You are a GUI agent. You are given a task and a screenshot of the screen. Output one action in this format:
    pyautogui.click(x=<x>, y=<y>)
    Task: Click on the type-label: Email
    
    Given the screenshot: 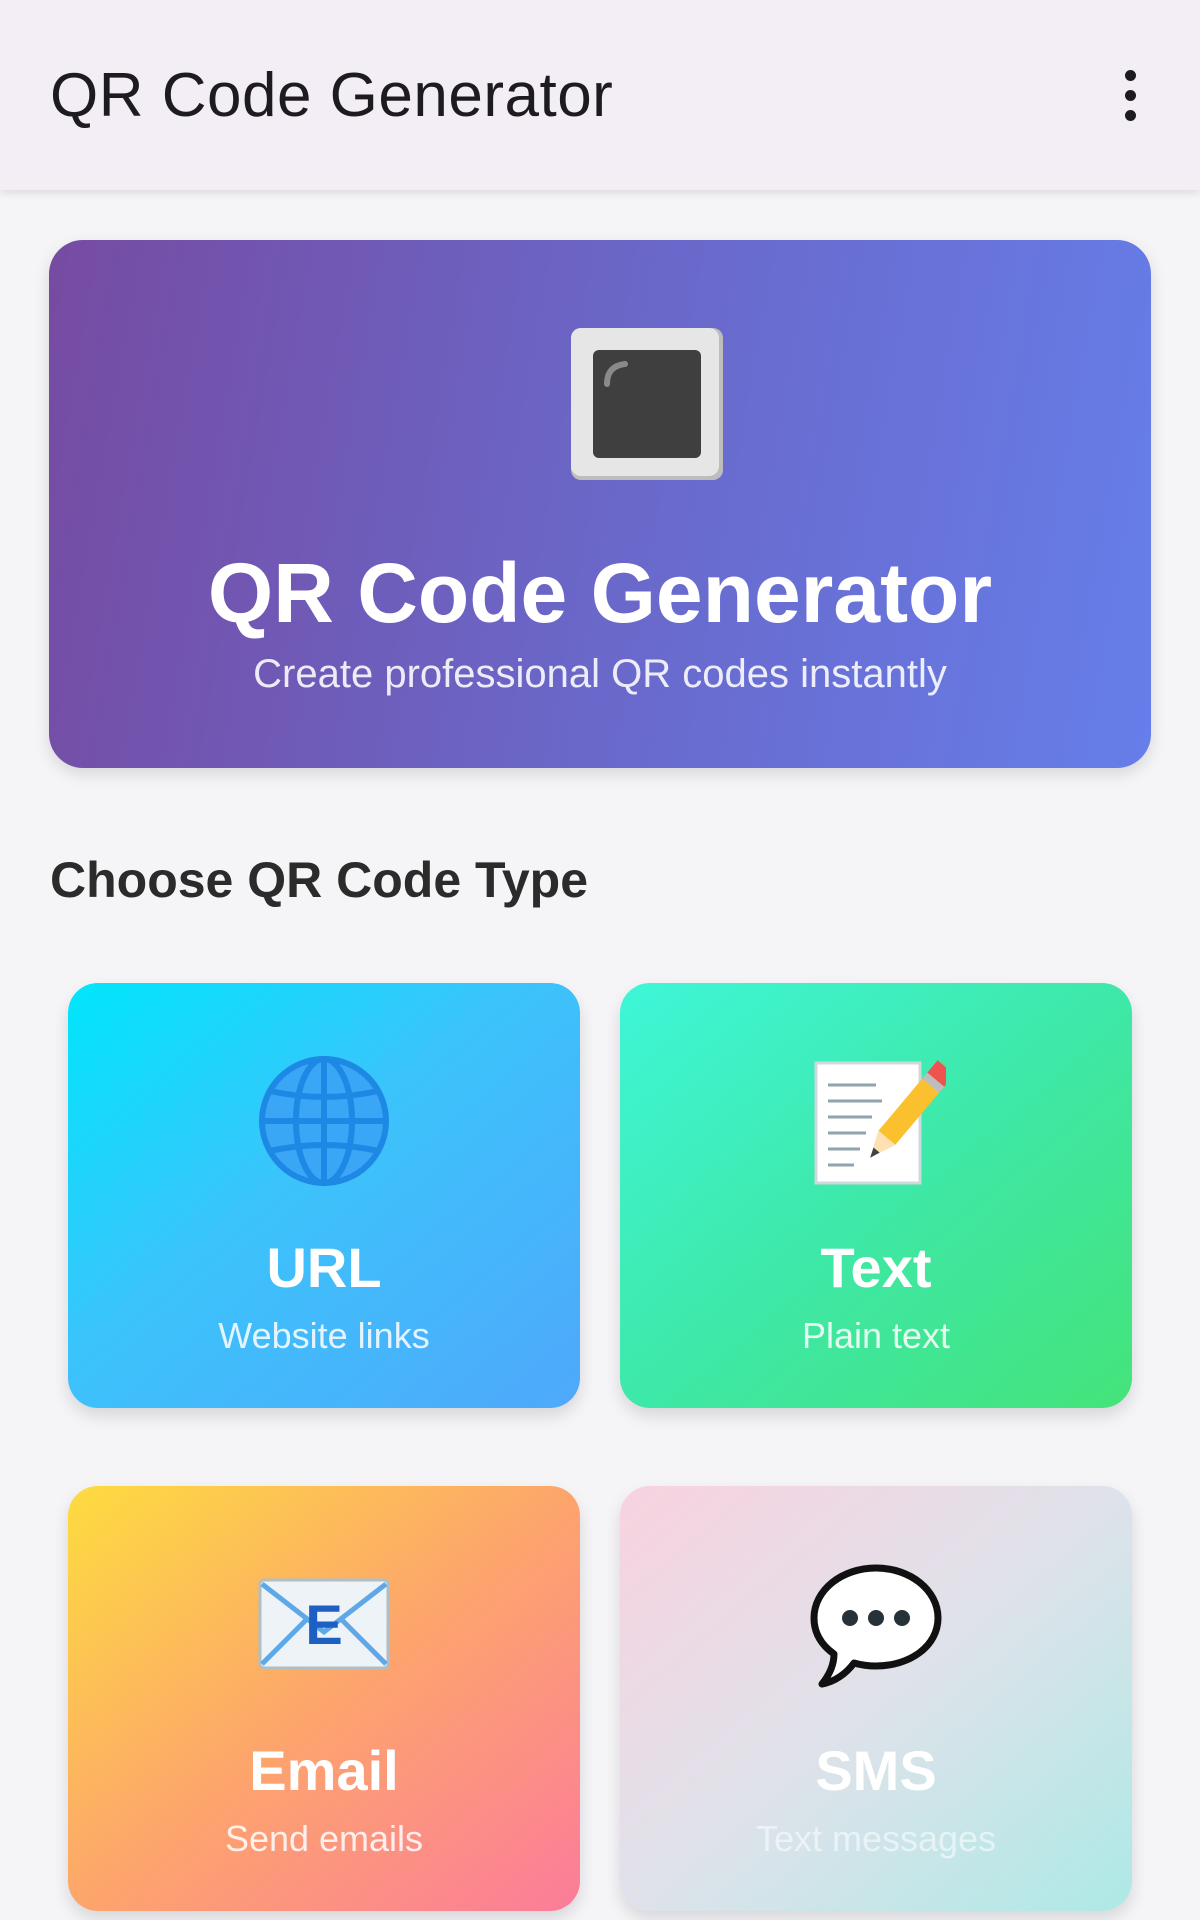 What is the action you would take?
    pyautogui.click(x=324, y=1770)
    